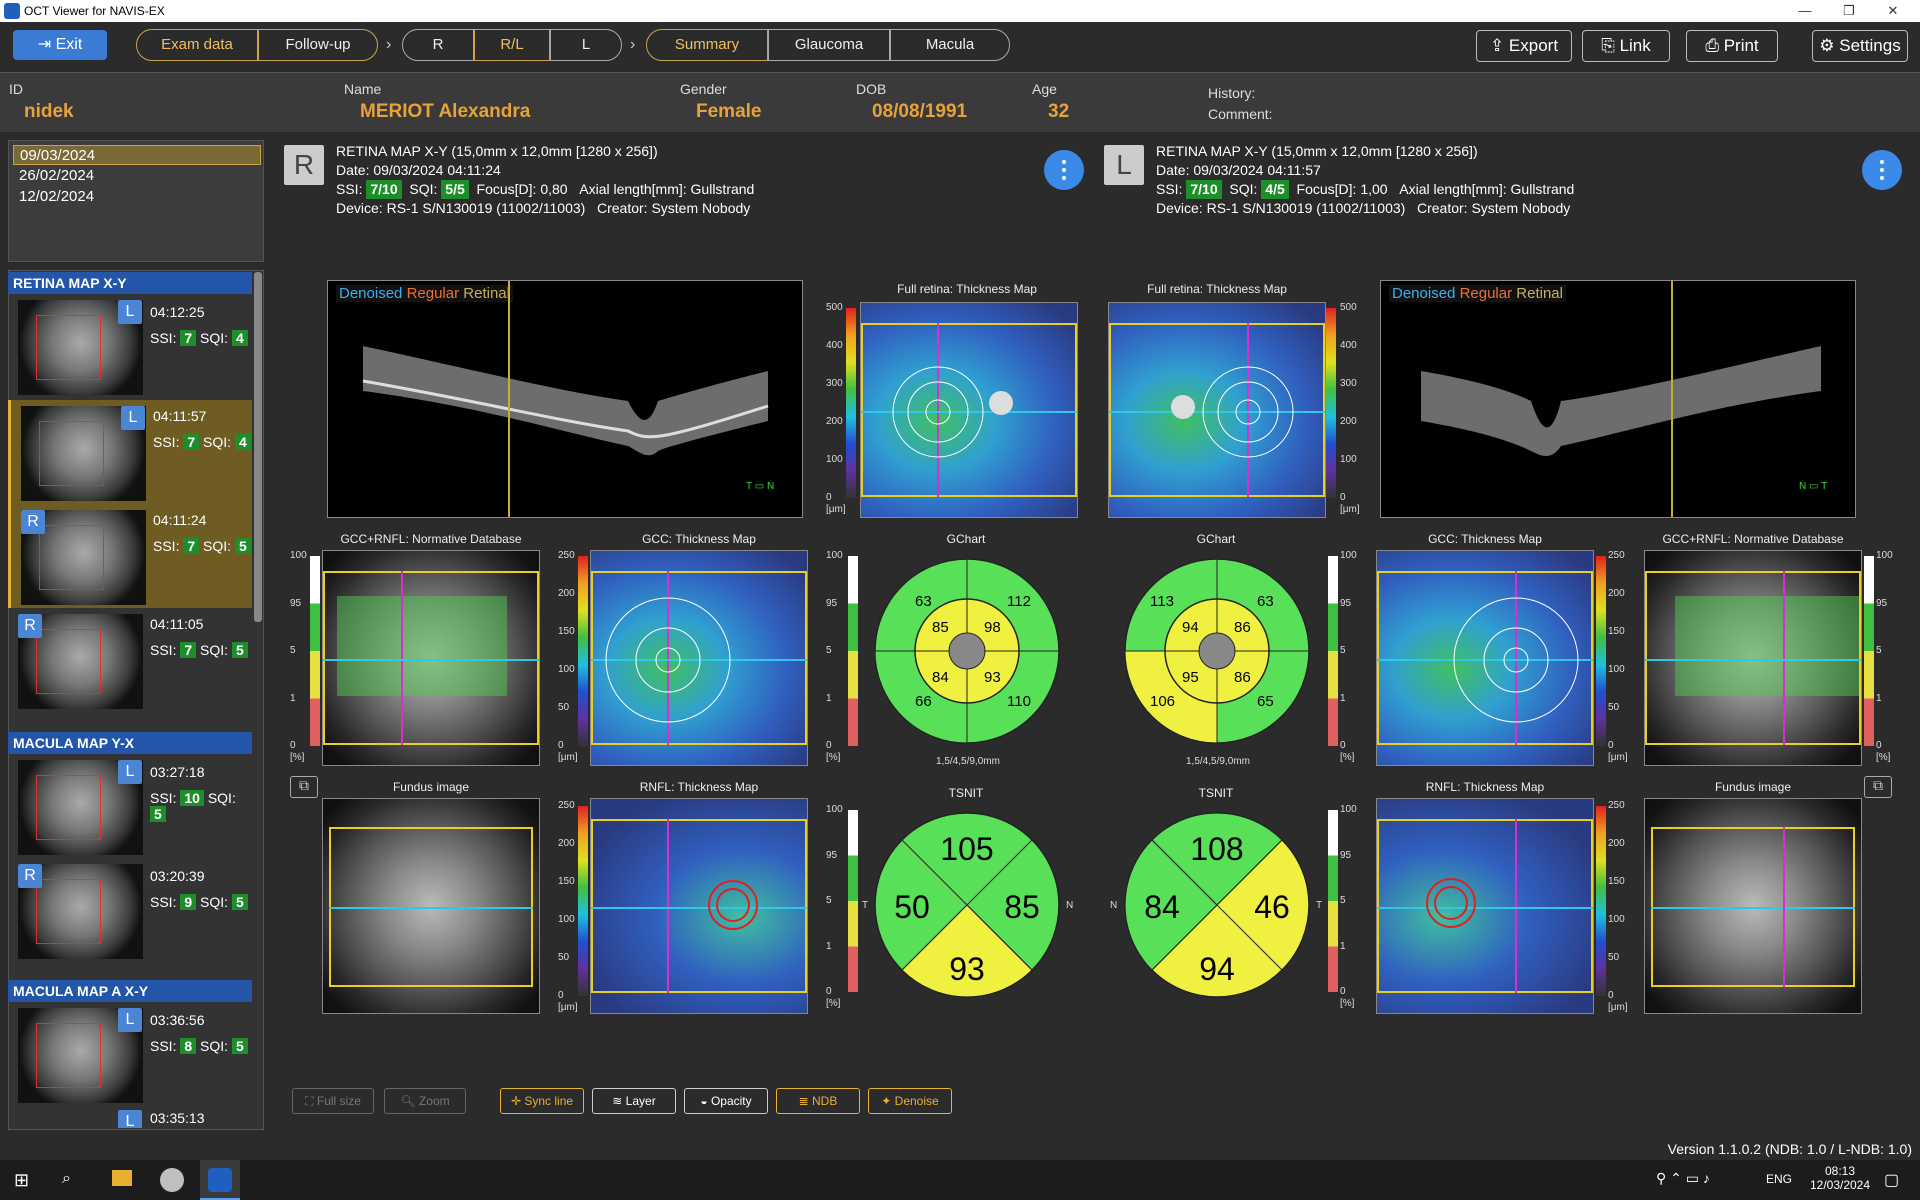 The width and height of the screenshot is (1920, 1200). I want to click on layer-button: ≋ Layer, so click(634, 1101).